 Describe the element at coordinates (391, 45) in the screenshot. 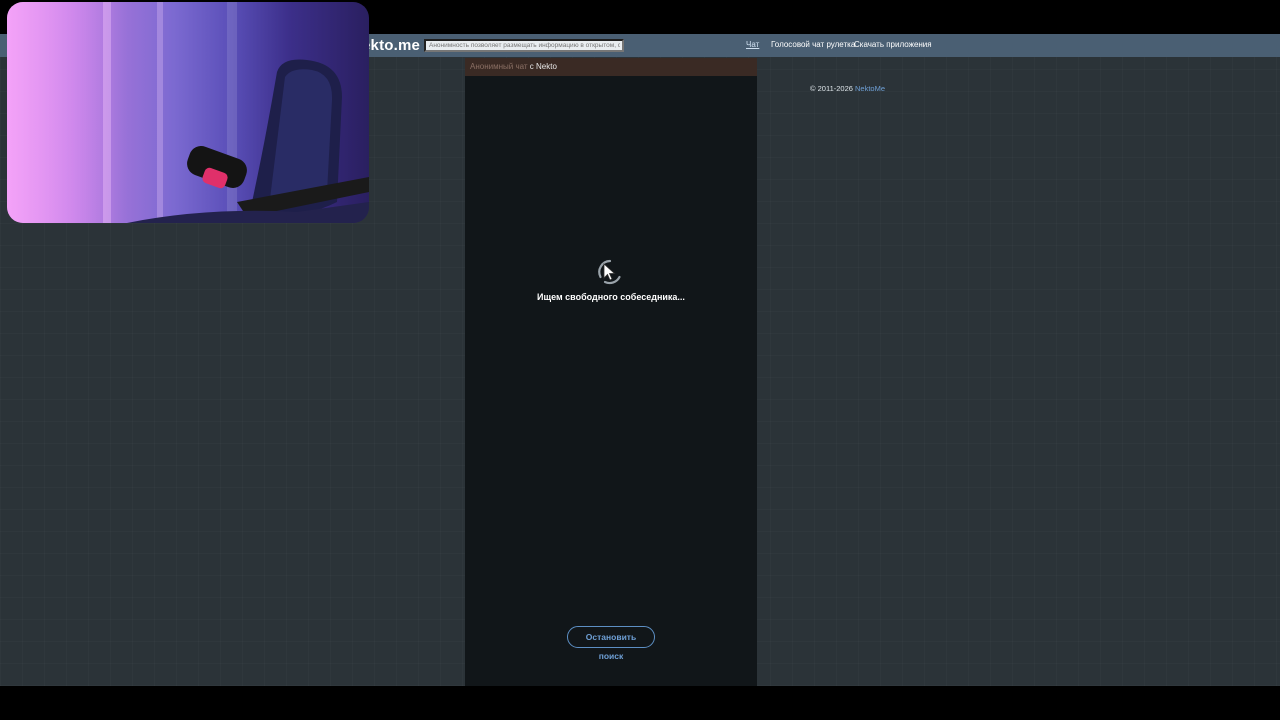

I see `site-logo: ekto.me` at that location.